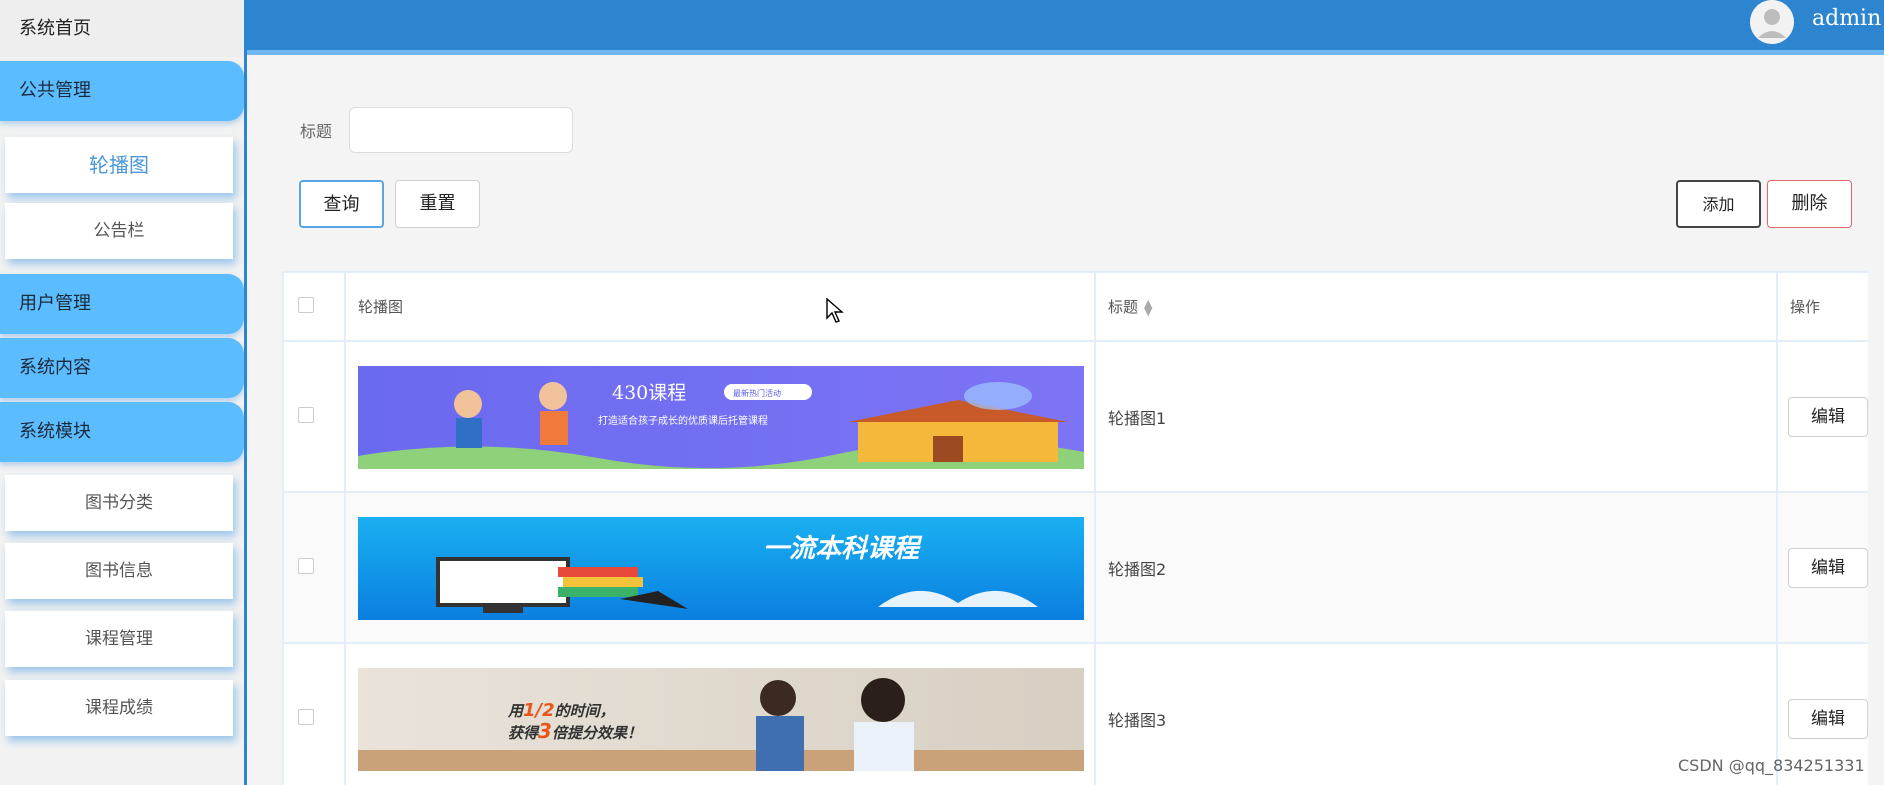 The image size is (1884, 785). I want to click on sidebar-group-content: 系统内容, so click(122, 368).